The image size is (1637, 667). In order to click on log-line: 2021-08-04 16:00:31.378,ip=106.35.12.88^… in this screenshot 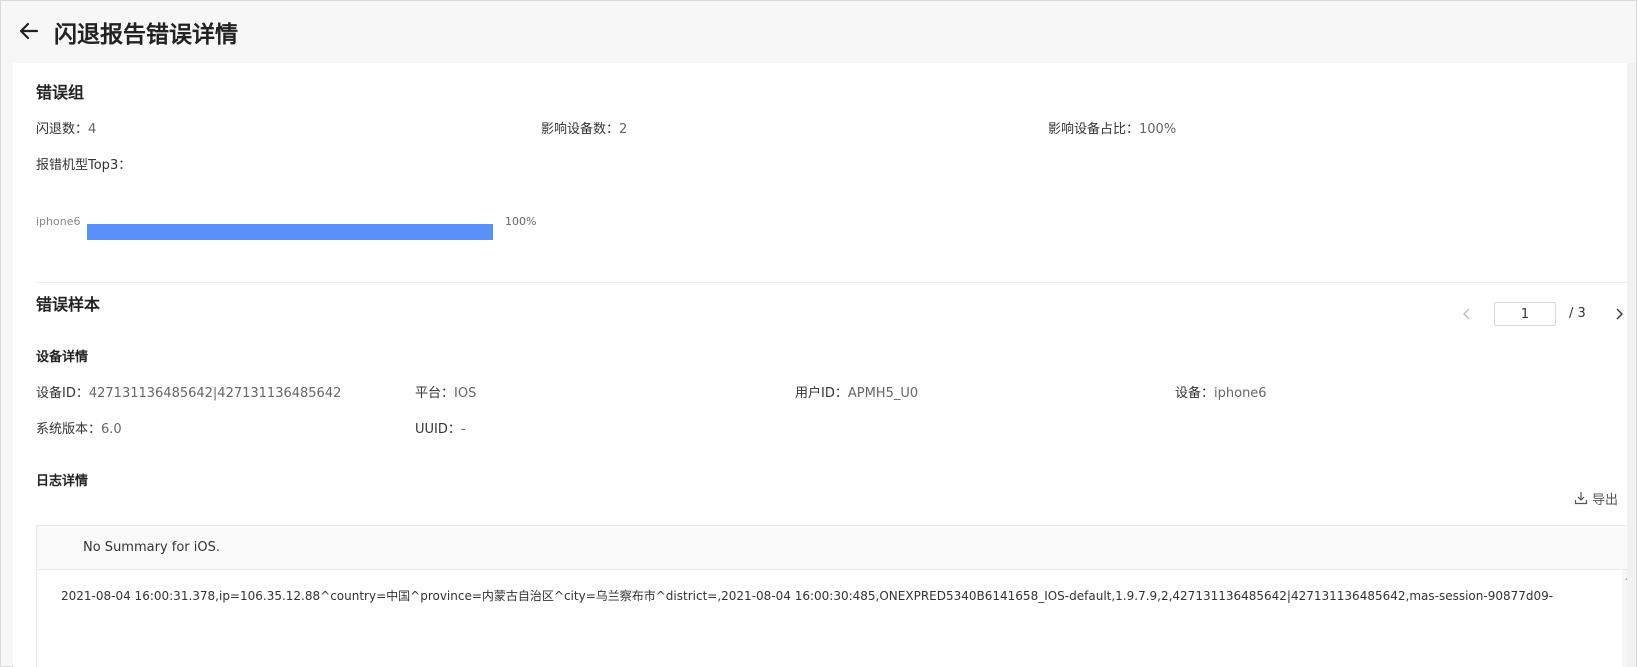, I will do `click(807, 596)`.